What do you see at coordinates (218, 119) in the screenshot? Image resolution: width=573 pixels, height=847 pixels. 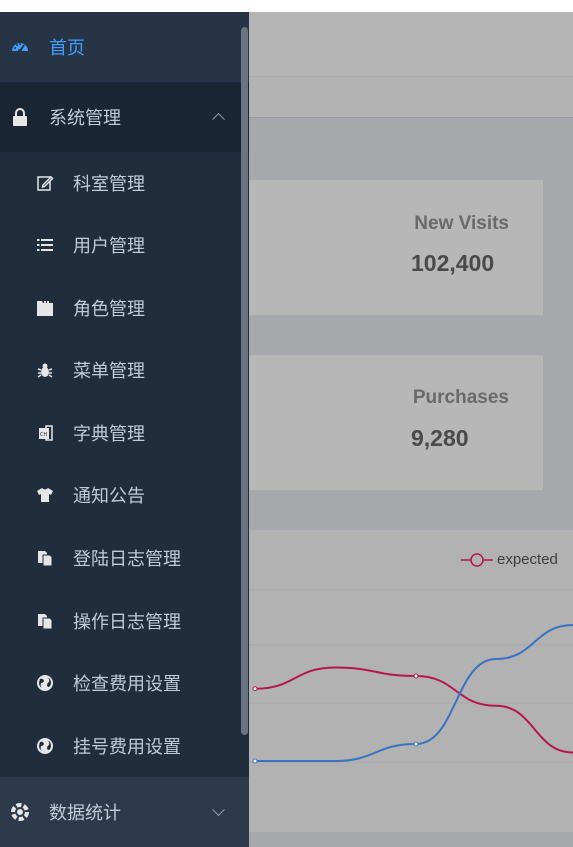 I see `chevron-up-icon` at bounding box center [218, 119].